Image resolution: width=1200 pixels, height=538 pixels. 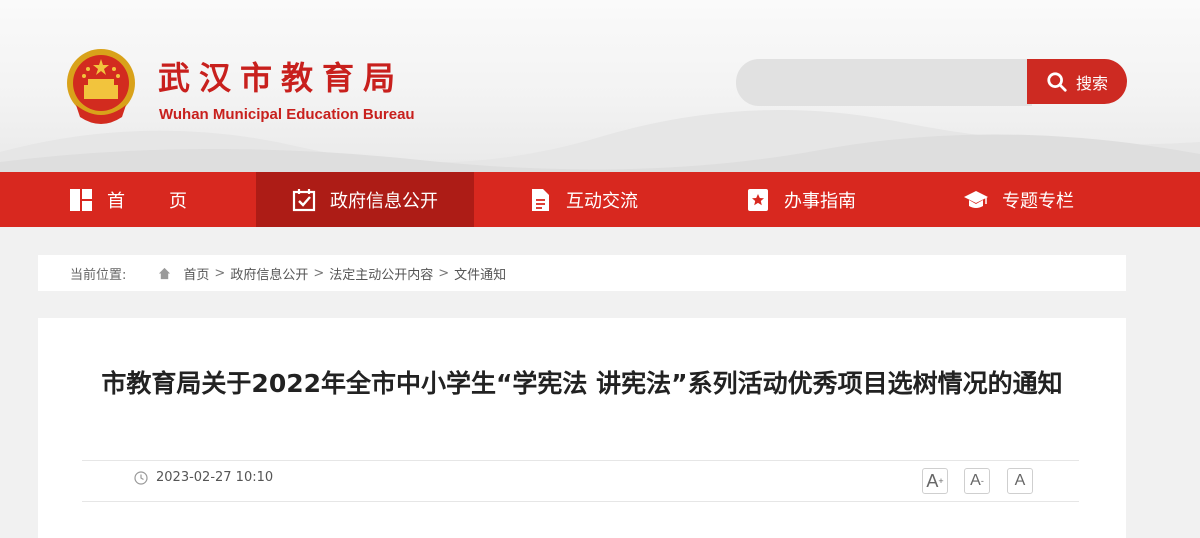 I want to click on bookmark-star-icon, so click(x=758, y=199).